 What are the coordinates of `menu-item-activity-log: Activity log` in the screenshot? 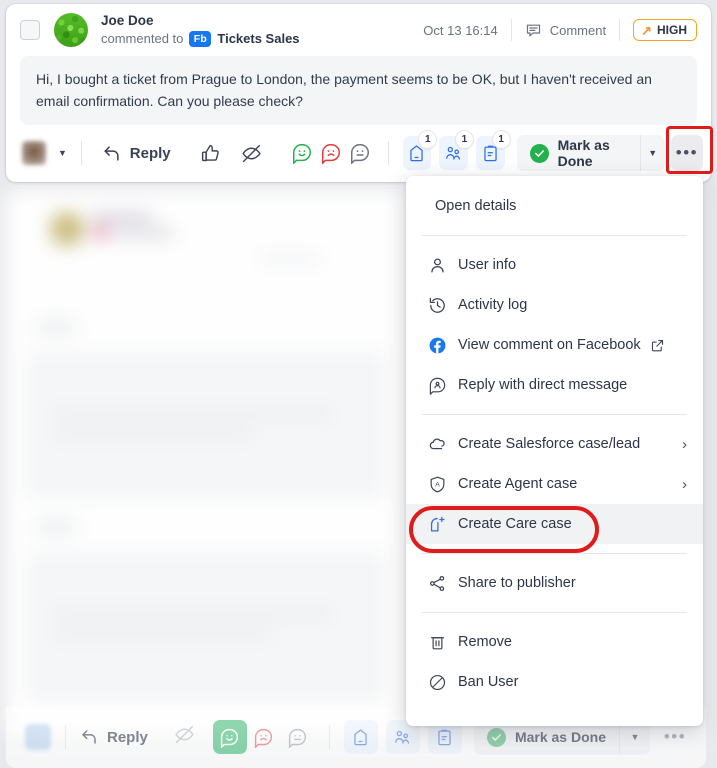 It's located at (554, 305).